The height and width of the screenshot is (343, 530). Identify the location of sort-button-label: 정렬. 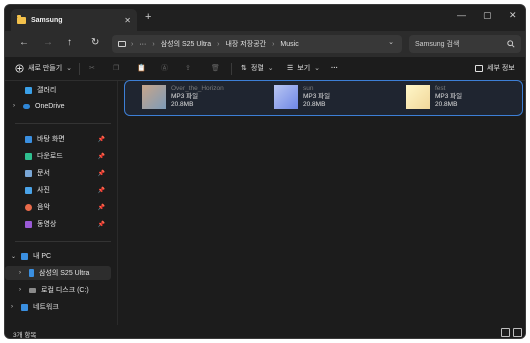
(257, 68).